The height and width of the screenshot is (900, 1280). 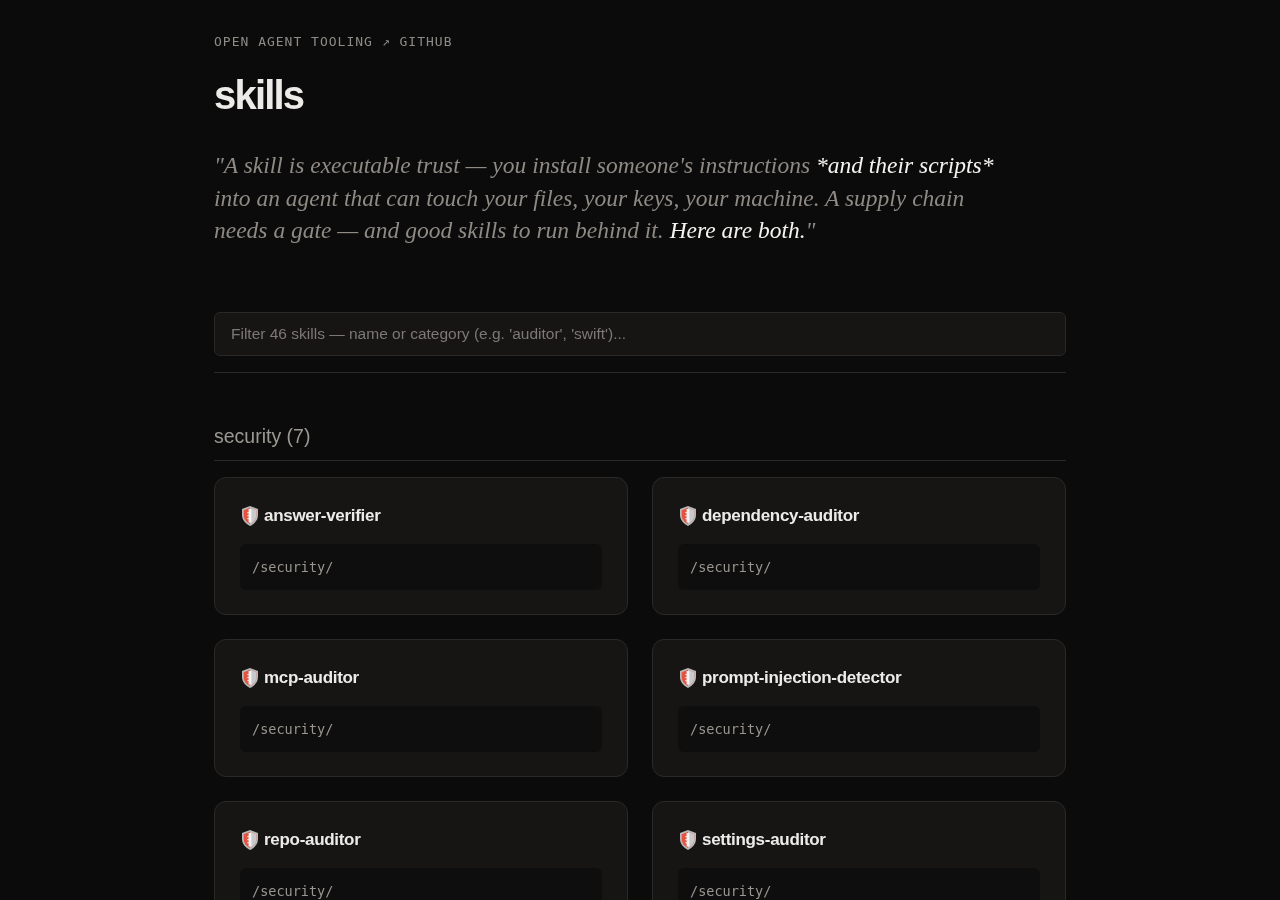 I want to click on skill-name: prompt-injection-detector, so click(x=802, y=677).